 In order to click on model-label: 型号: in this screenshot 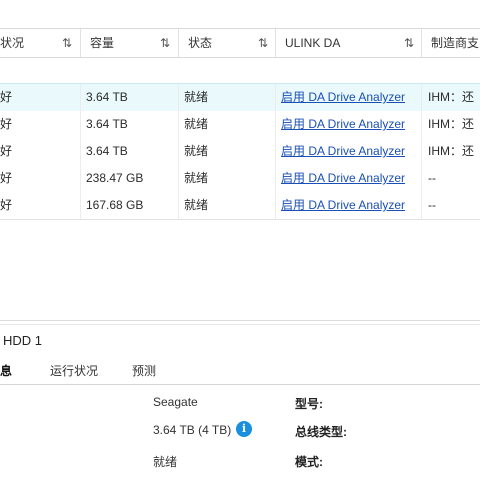, I will do `click(309, 404)`.